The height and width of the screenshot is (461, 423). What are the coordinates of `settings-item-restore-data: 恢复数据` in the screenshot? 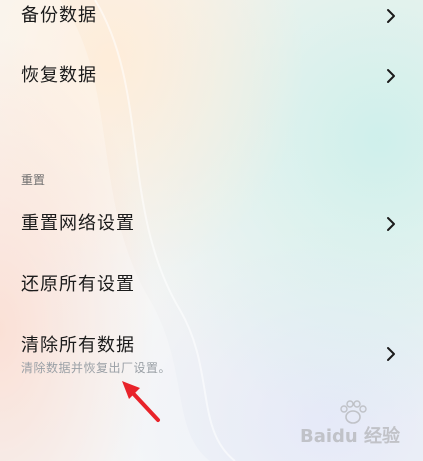 It's located at (211, 77).